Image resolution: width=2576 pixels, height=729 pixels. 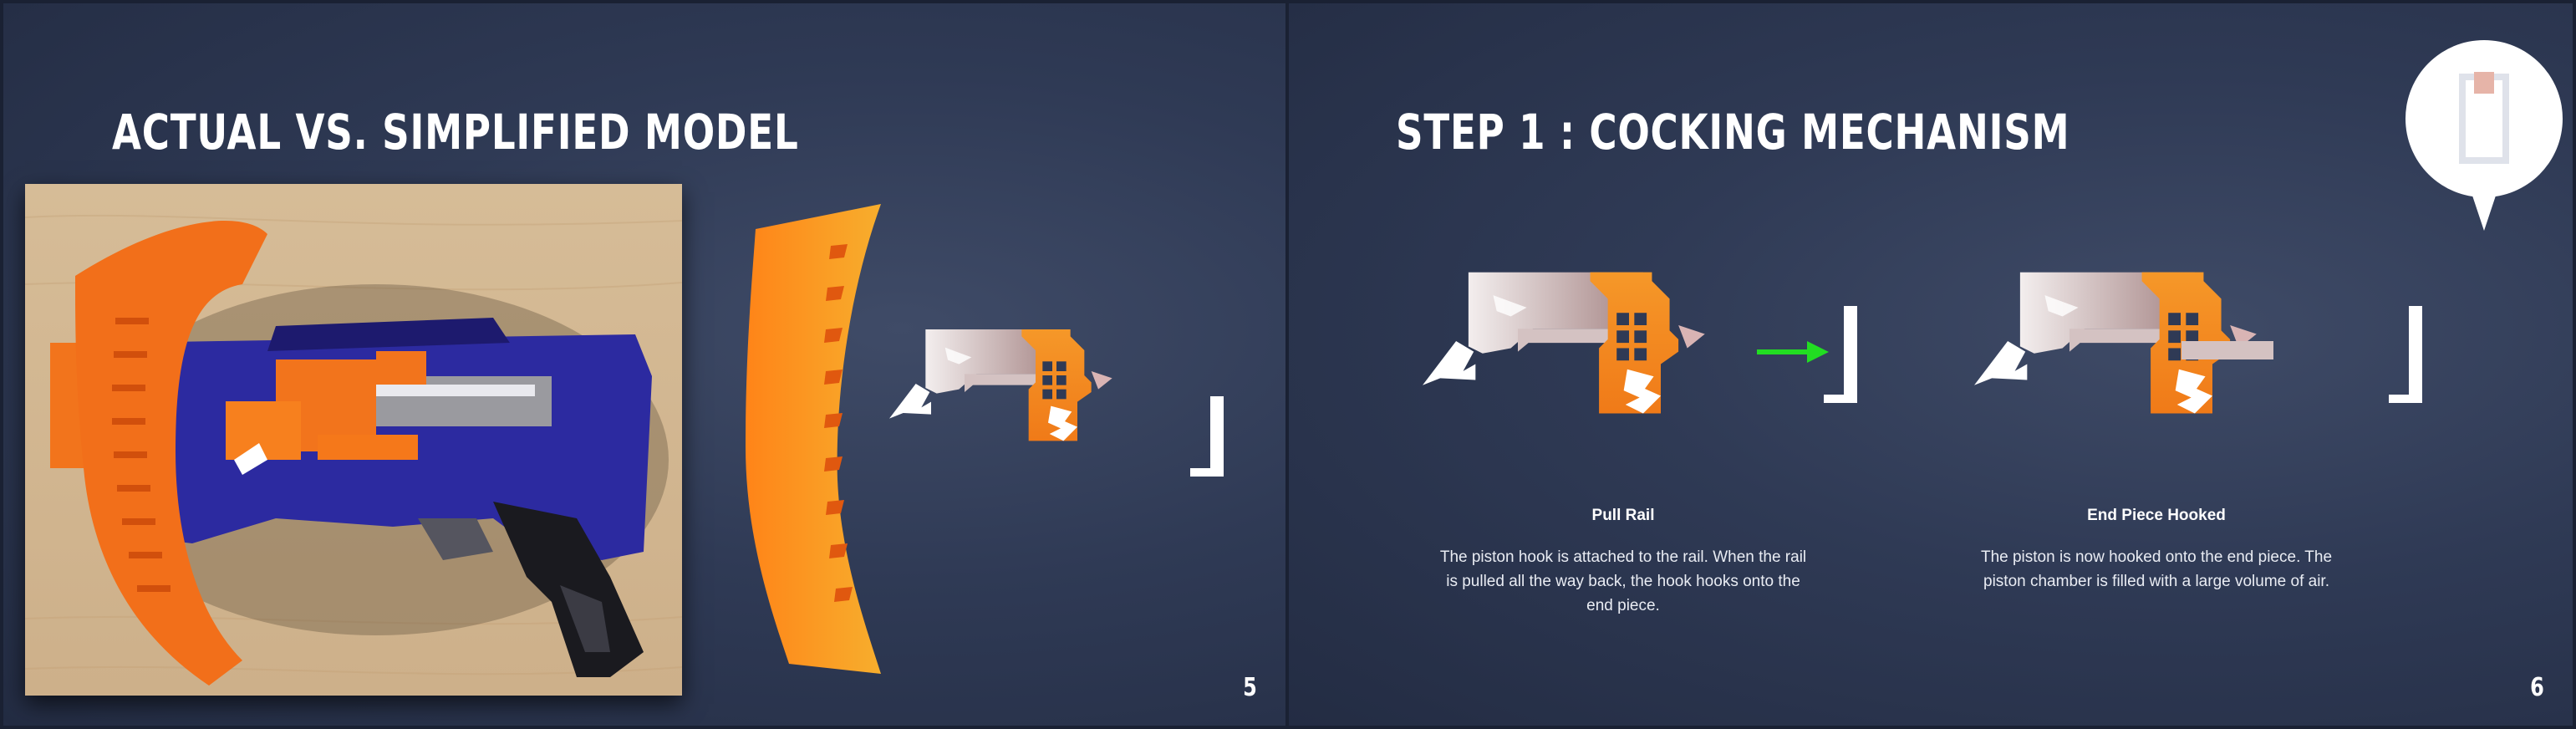 What do you see at coordinates (1733, 132) in the screenshot?
I see `slide-title: STEP 1 : COCKING MECHANISM` at bounding box center [1733, 132].